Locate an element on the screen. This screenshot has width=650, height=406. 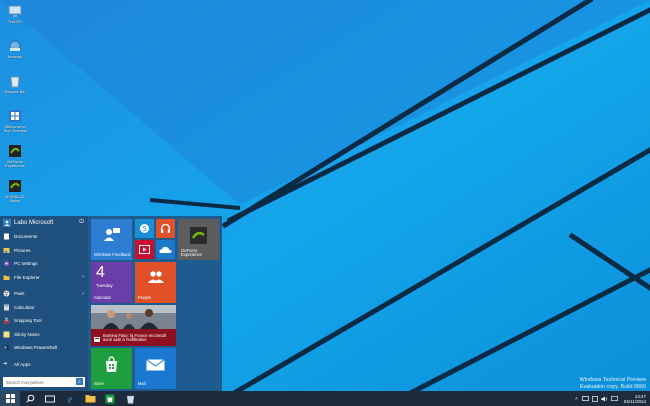
tile-mail: Mail is located at coordinates (155, 368).